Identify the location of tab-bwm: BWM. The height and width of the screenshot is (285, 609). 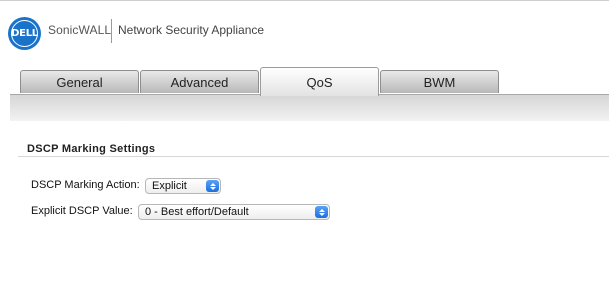
(439, 81).